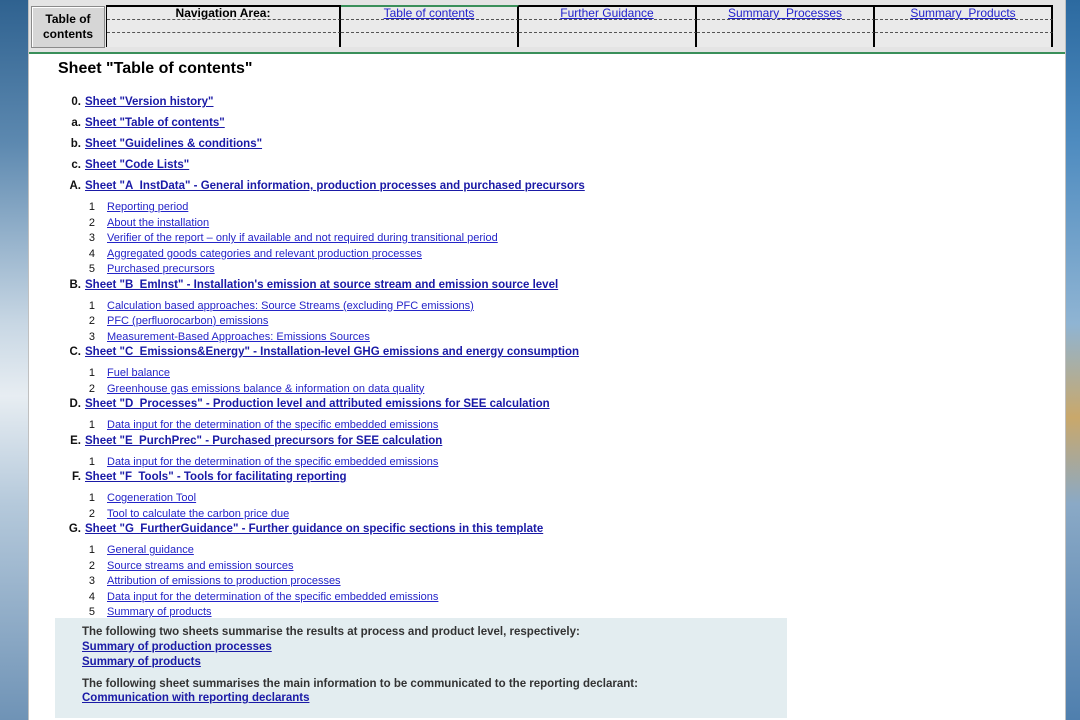 The width and height of the screenshot is (1080, 720). I want to click on toc-section: 0. Sheet "Version history", so click(437, 106).